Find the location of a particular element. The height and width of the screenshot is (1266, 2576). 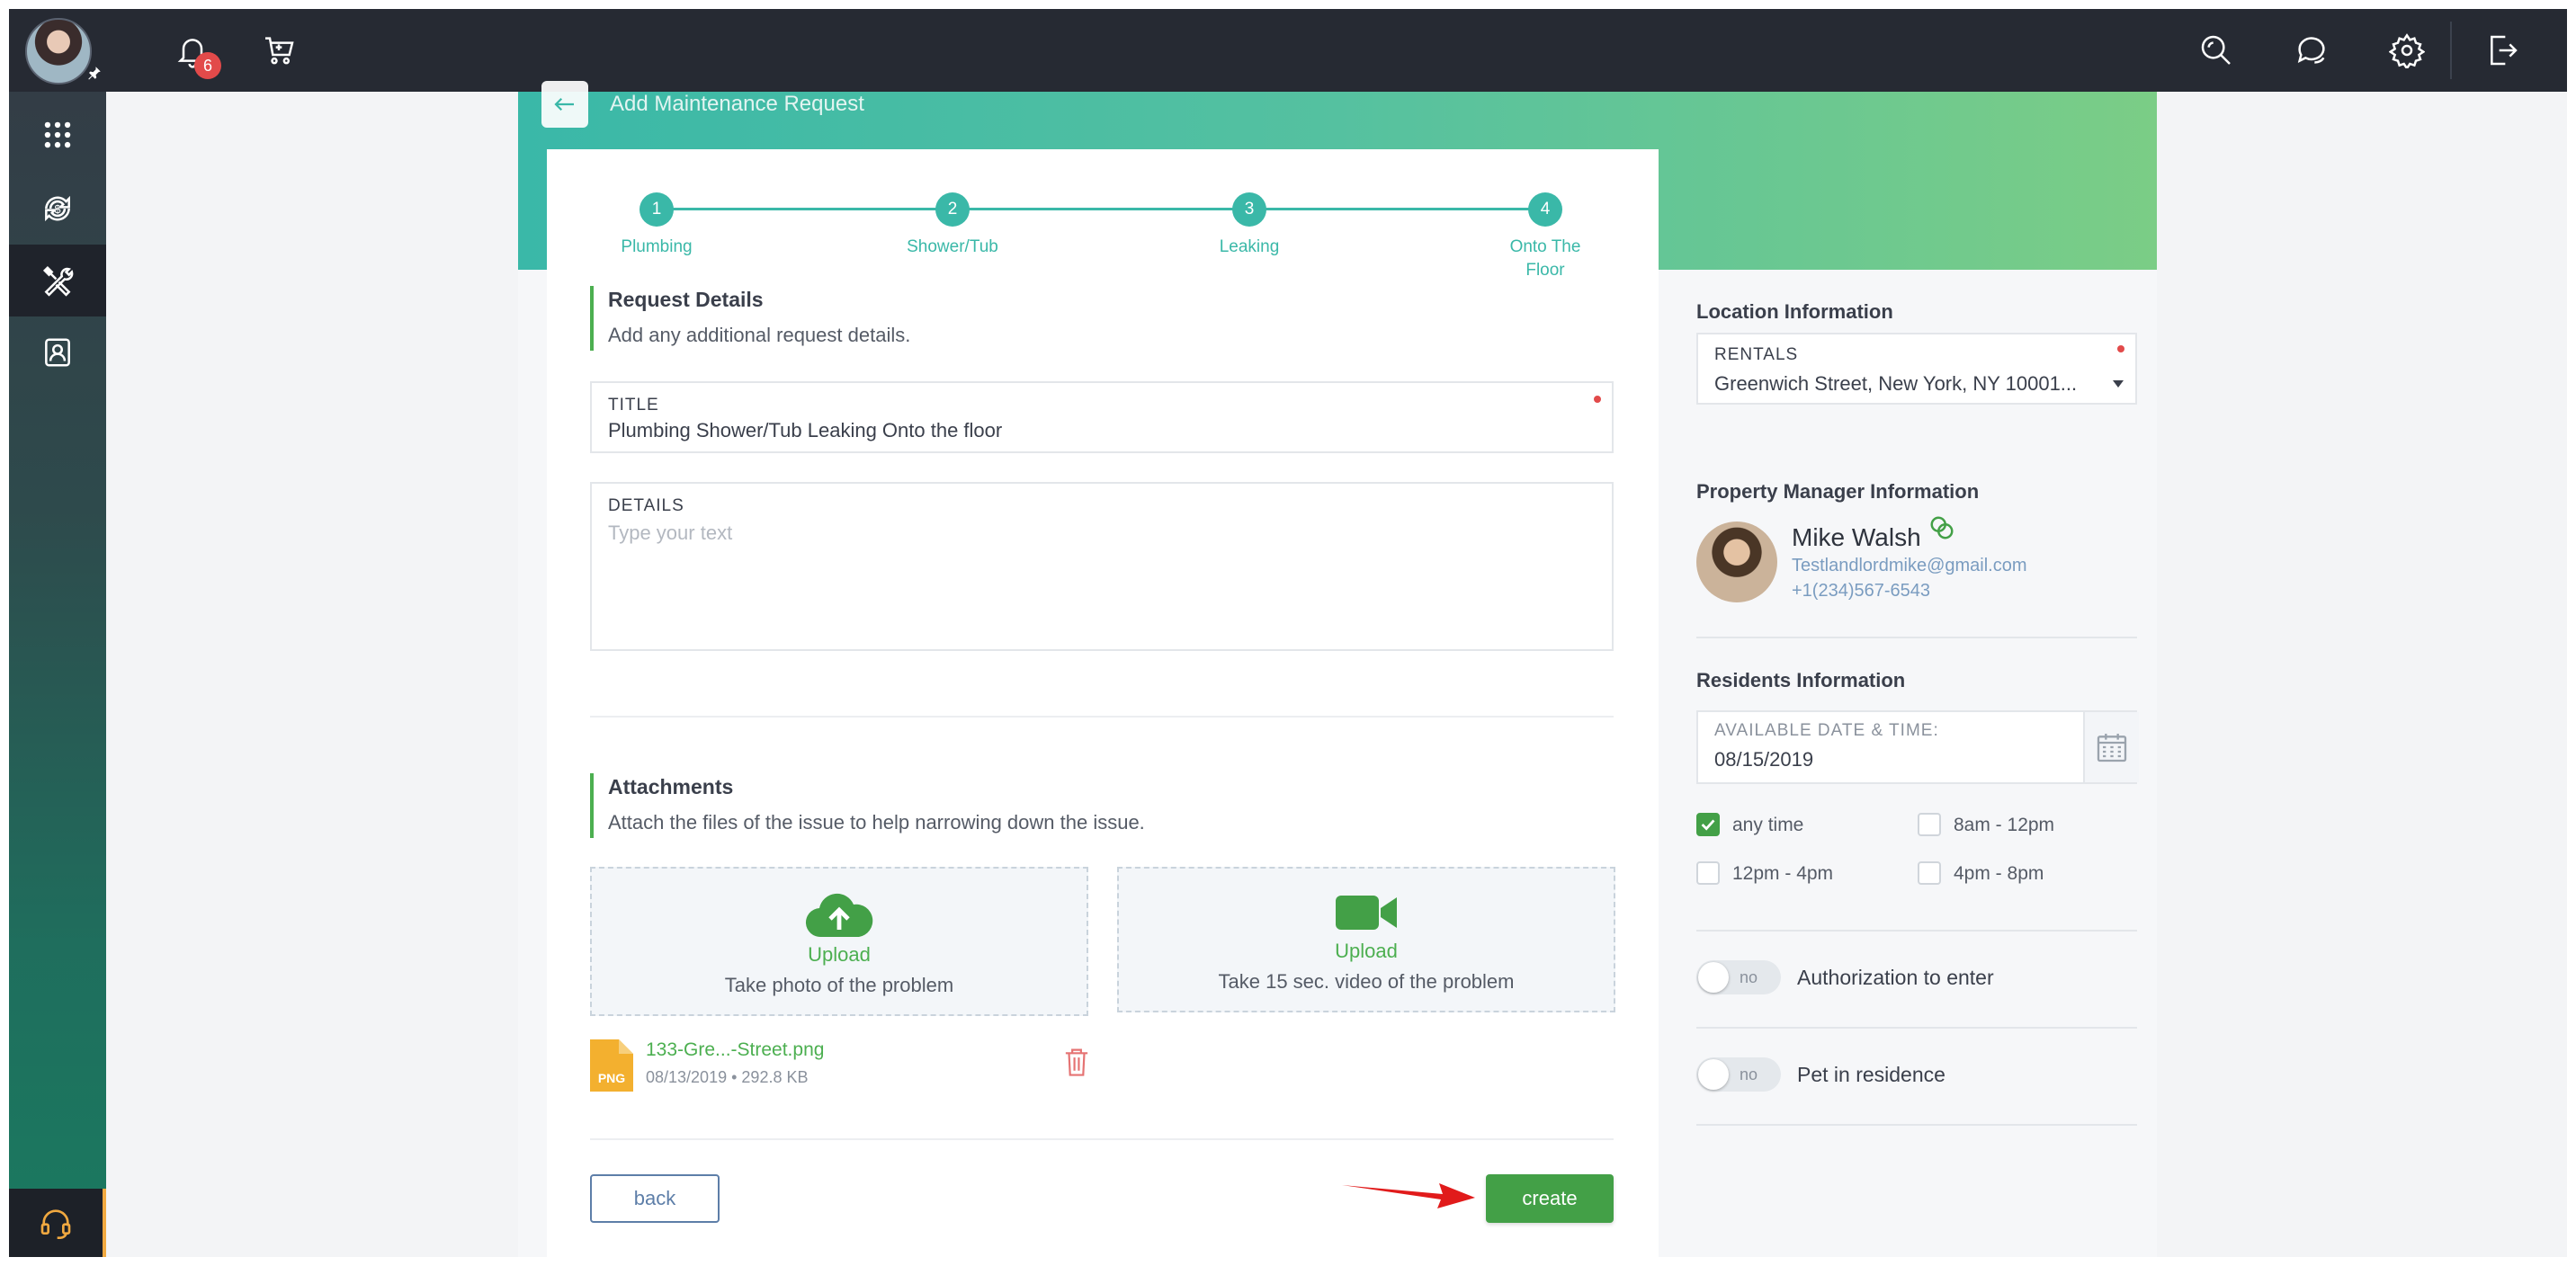

time-slot-label: 12pm - 4pm is located at coordinates (1782, 874).